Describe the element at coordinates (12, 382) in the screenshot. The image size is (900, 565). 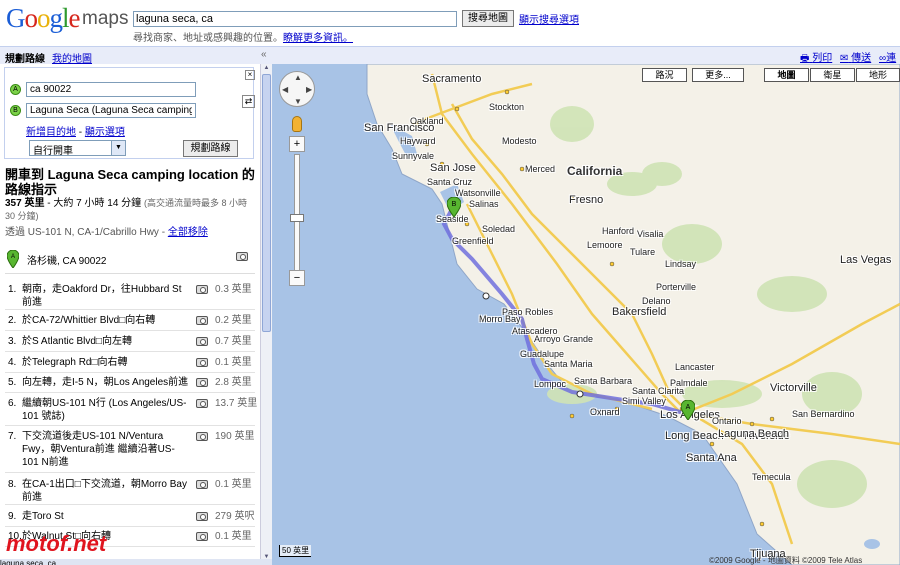
I see `step-number: 5.` at that location.